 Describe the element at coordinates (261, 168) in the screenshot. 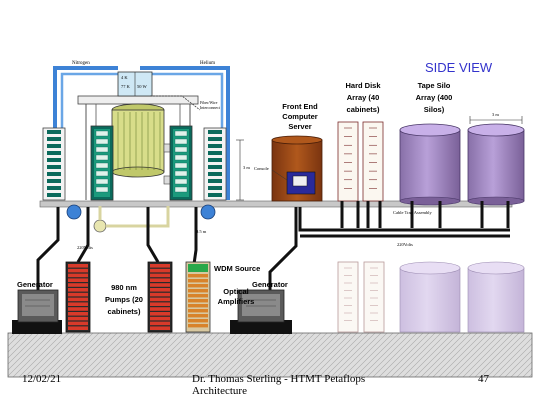

I see `console-label: Console` at that location.